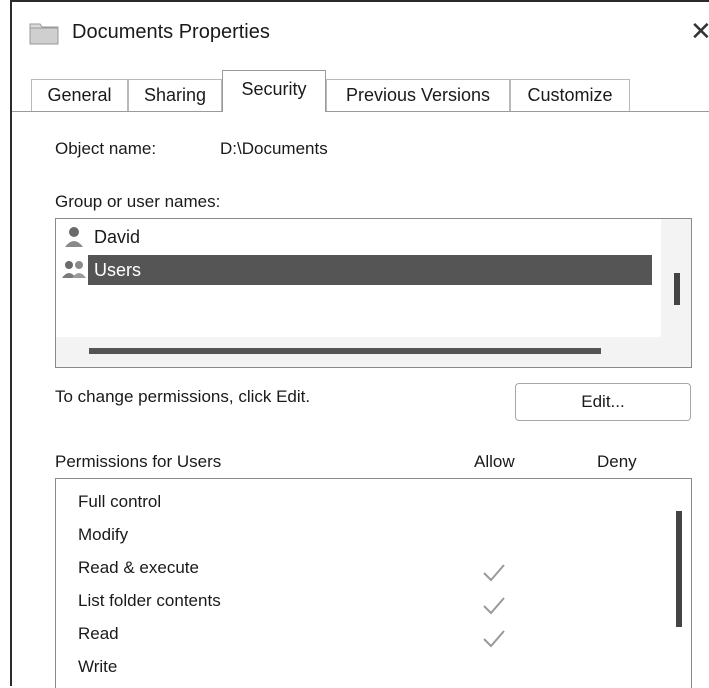 The width and height of the screenshot is (709, 688). I want to click on permission-write: Write, so click(98, 666).